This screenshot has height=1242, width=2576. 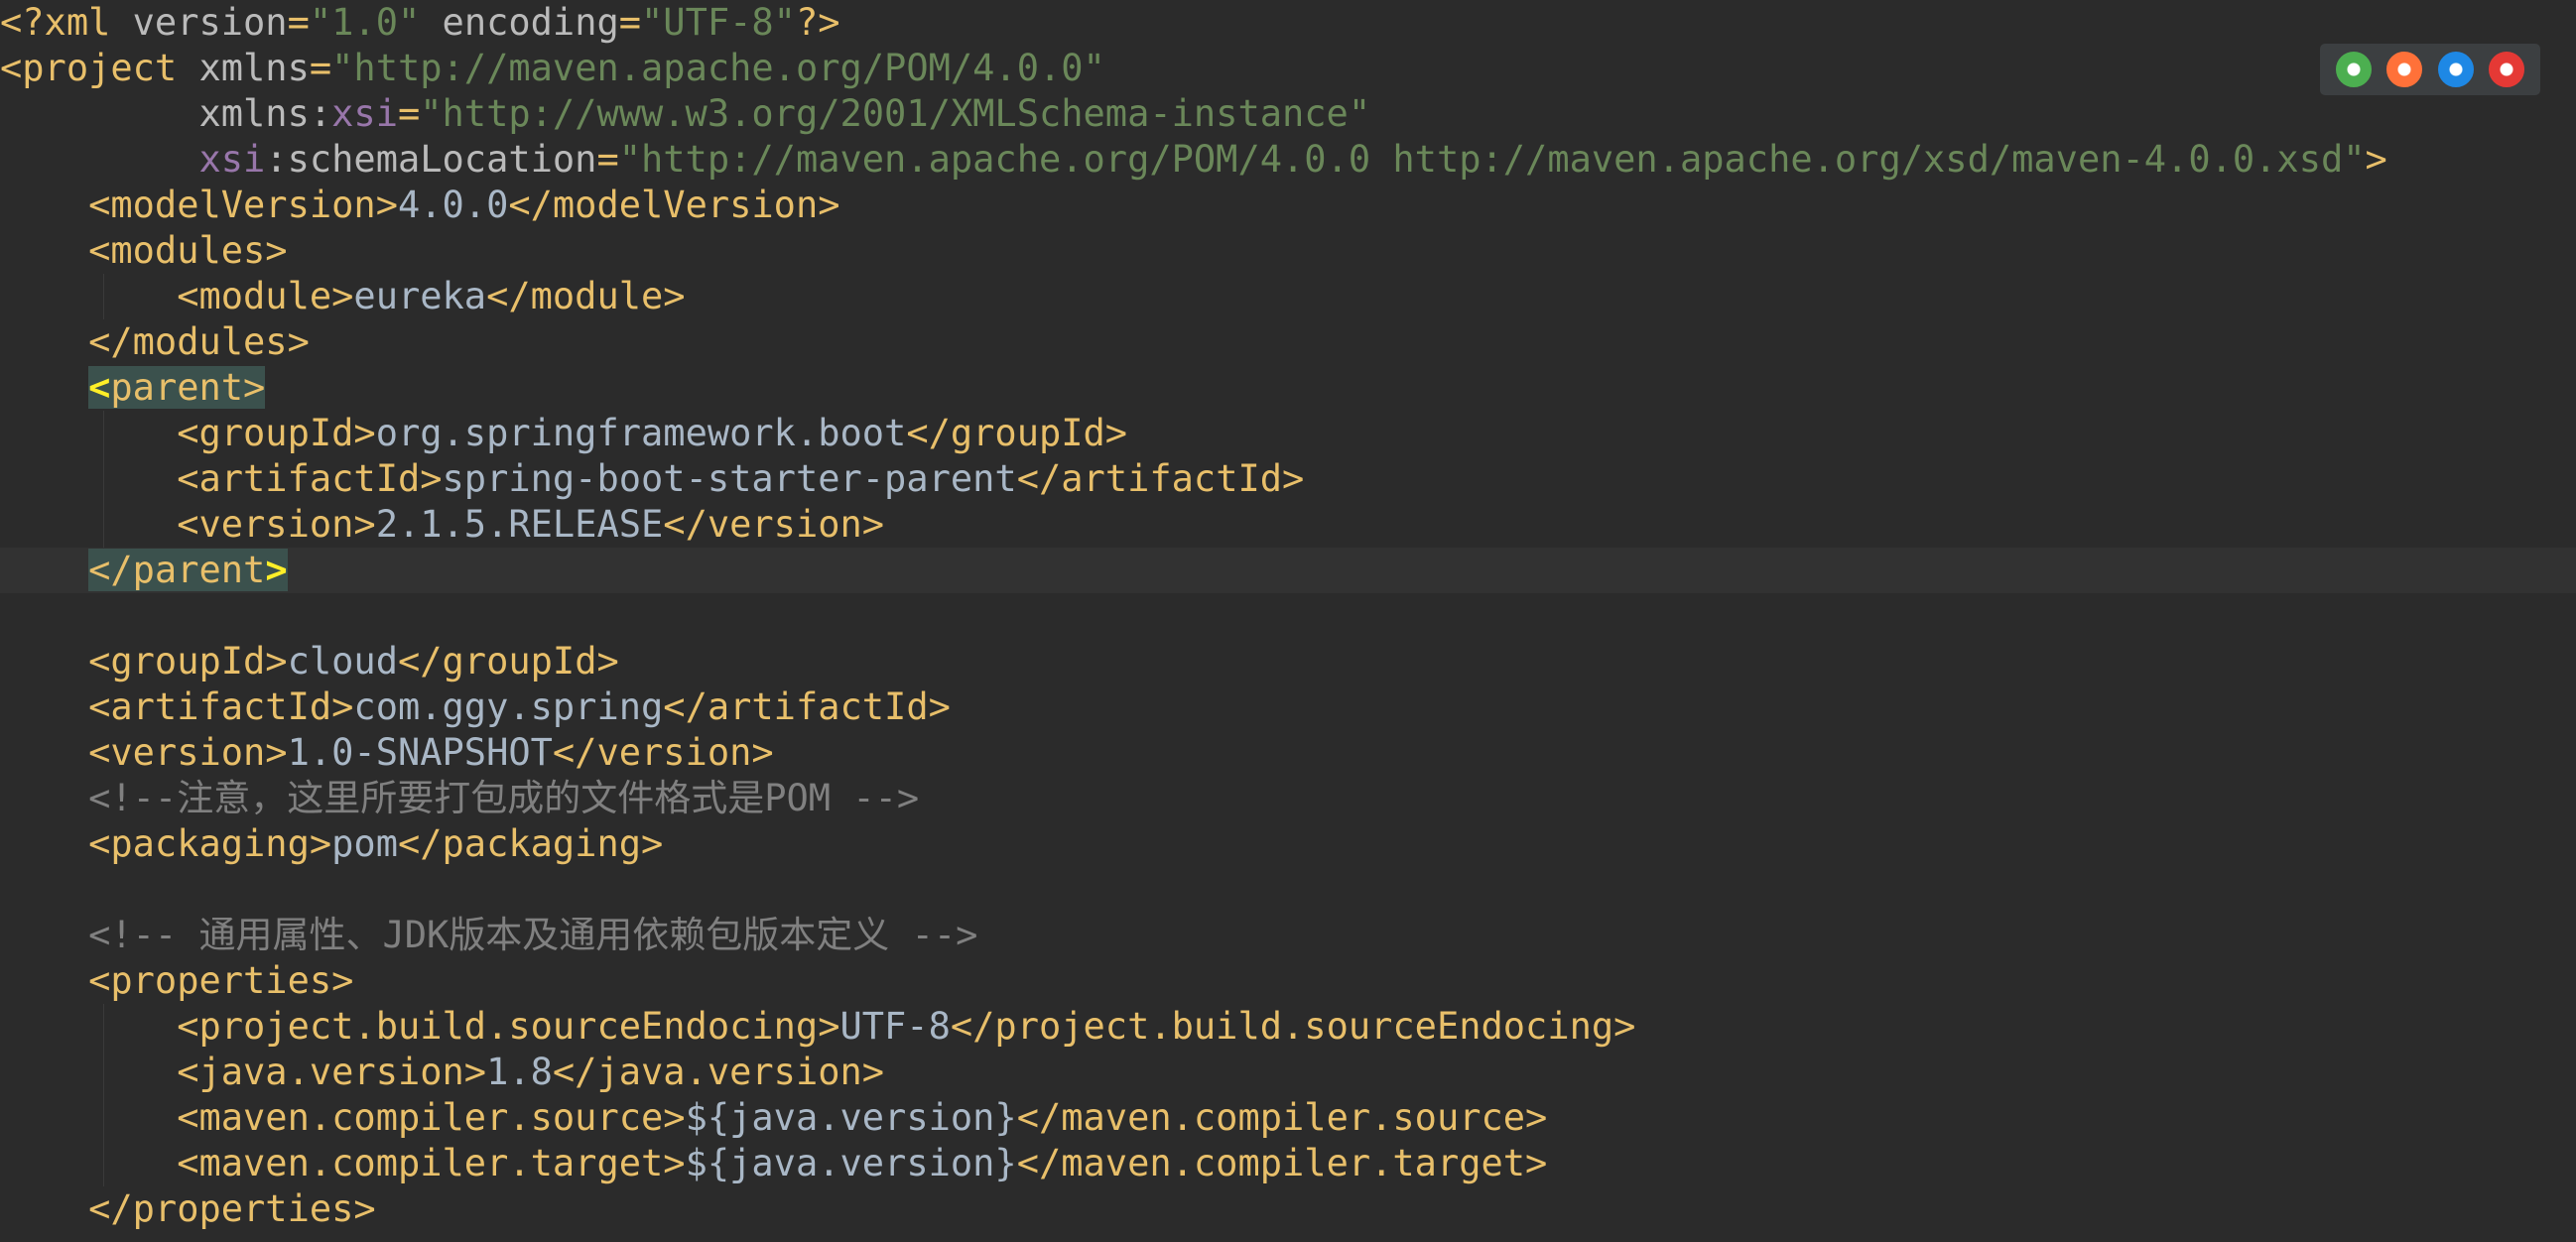 What do you see at coordinates (100, 68) in the screenshot?
I see `code-token: <project` at bounding box center [100, 68].